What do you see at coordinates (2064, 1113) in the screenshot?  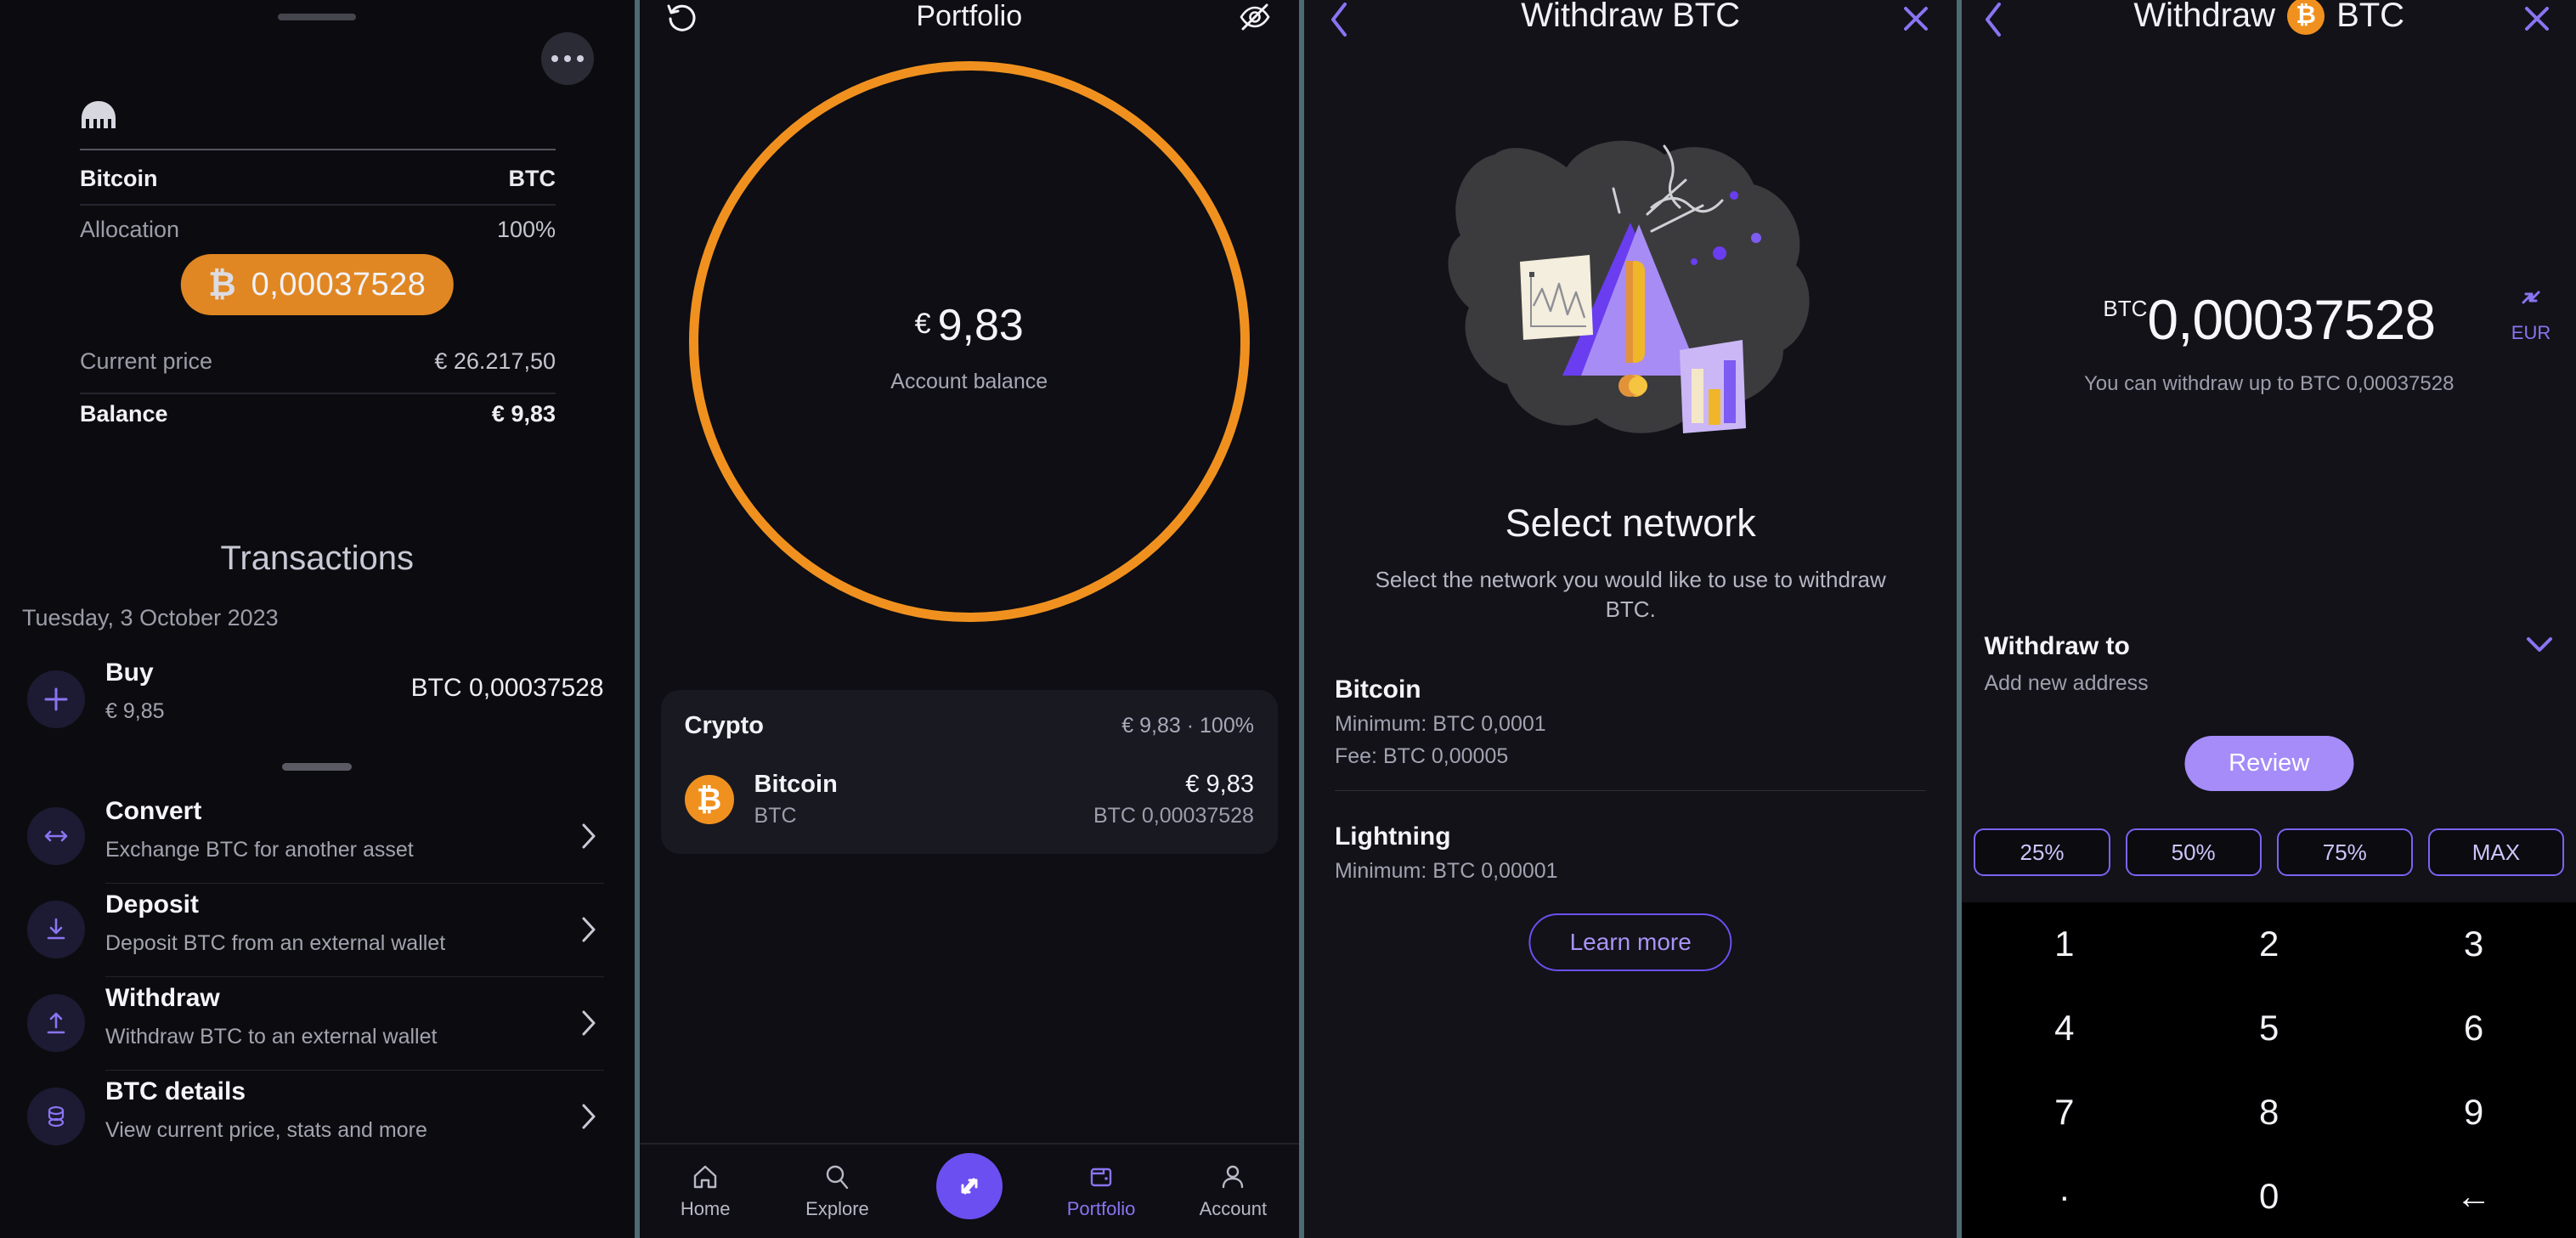 I see `key-7: 7` at bounding box center [2064, 1113].